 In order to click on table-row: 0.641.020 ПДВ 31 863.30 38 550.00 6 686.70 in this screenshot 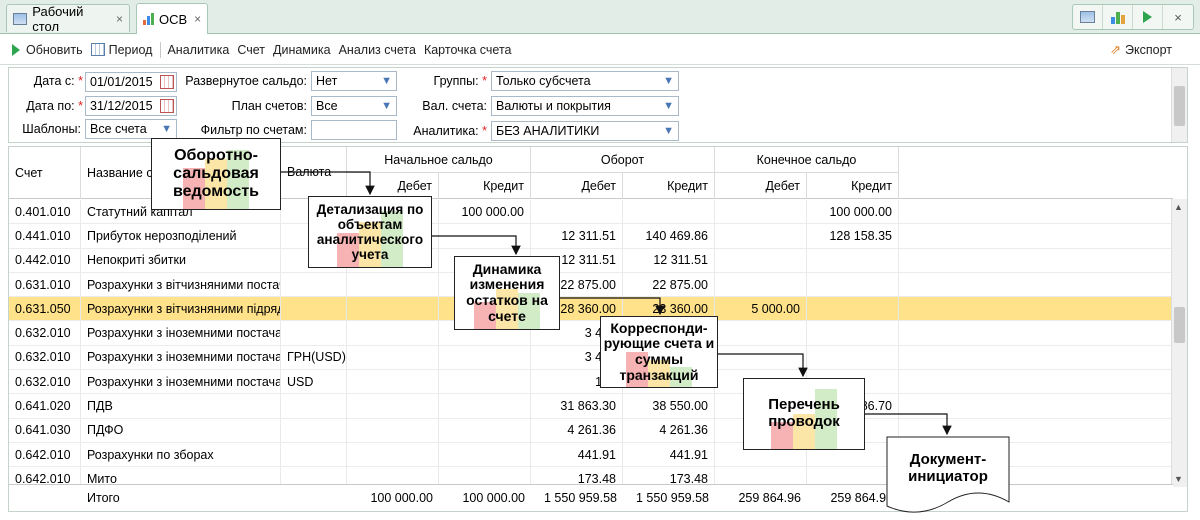, I will do `click(591, 406)`.